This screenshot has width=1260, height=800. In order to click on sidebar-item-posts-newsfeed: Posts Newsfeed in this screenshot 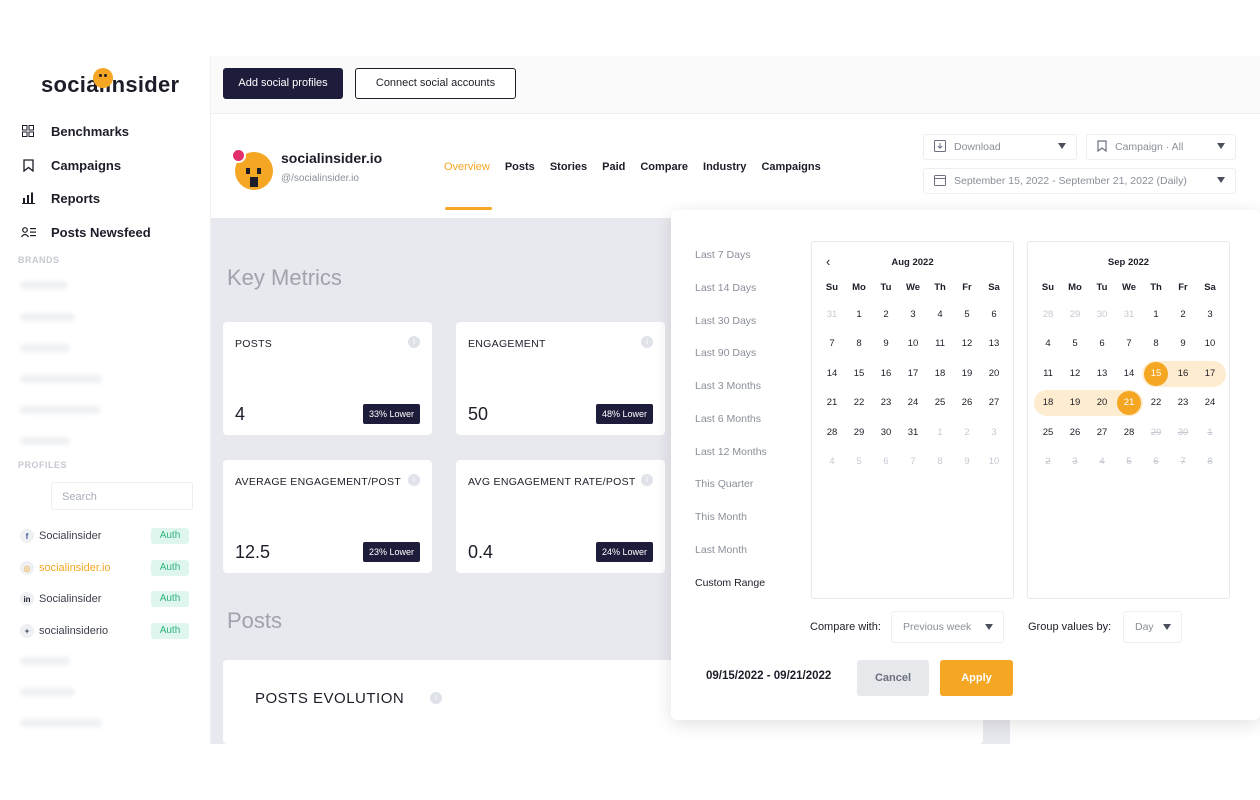, I will do `click(85, 232)`.